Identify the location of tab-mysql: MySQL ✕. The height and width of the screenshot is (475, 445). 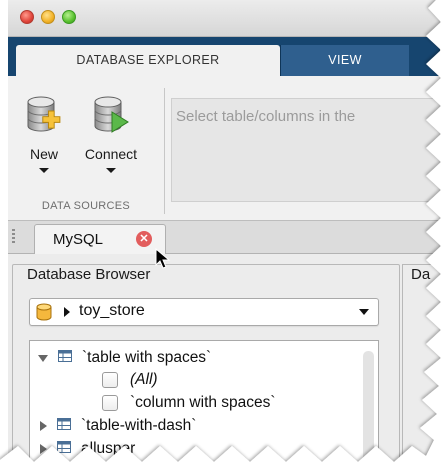
(100, 239).